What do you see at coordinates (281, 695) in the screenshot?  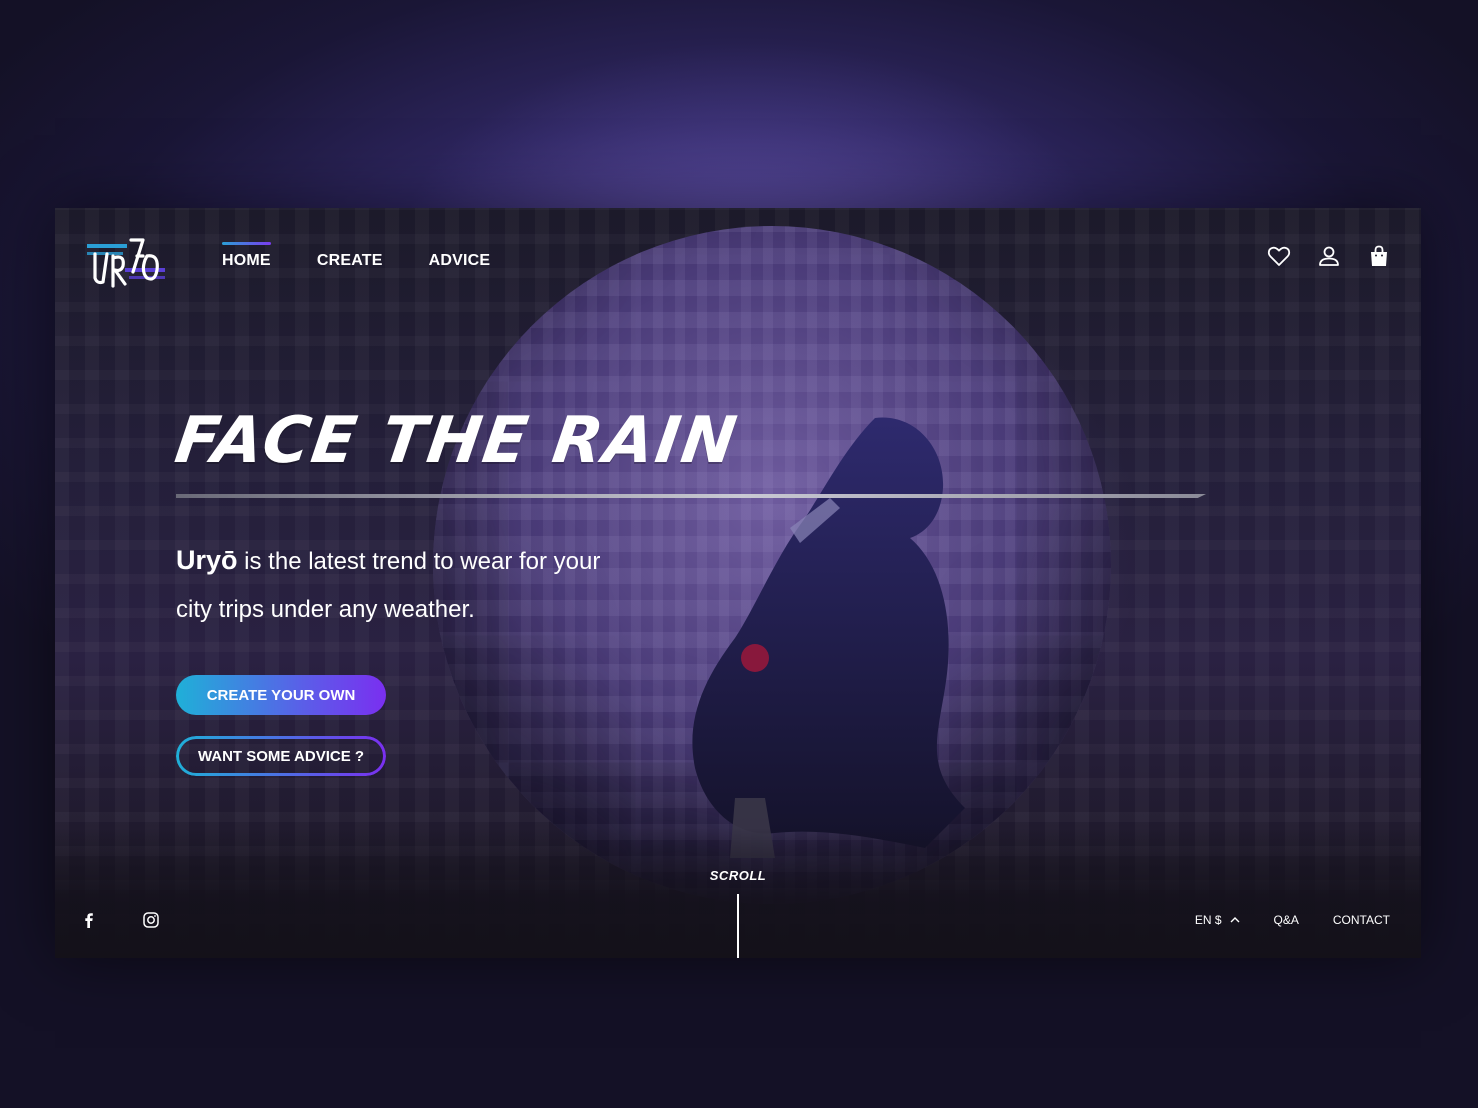 I see `create-your-own-button: CREATE YOUR OWN` at bounding box center [281, 695].